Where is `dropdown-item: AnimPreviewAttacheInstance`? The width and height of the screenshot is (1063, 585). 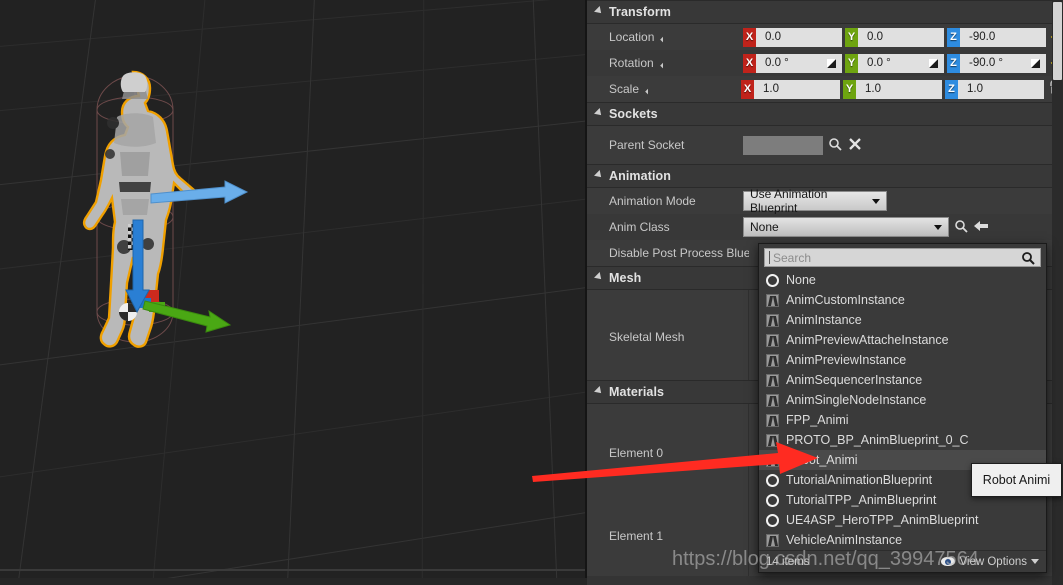
dropdown-item: AnimPreviewAttacheInstance is located at coordinates (902, 340).